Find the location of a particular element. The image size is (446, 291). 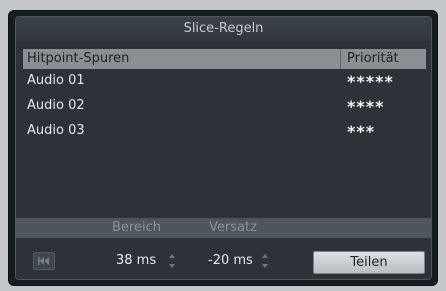

controls-row: 38 ms -20 ms Teilen is located at coordinates (223, 258).